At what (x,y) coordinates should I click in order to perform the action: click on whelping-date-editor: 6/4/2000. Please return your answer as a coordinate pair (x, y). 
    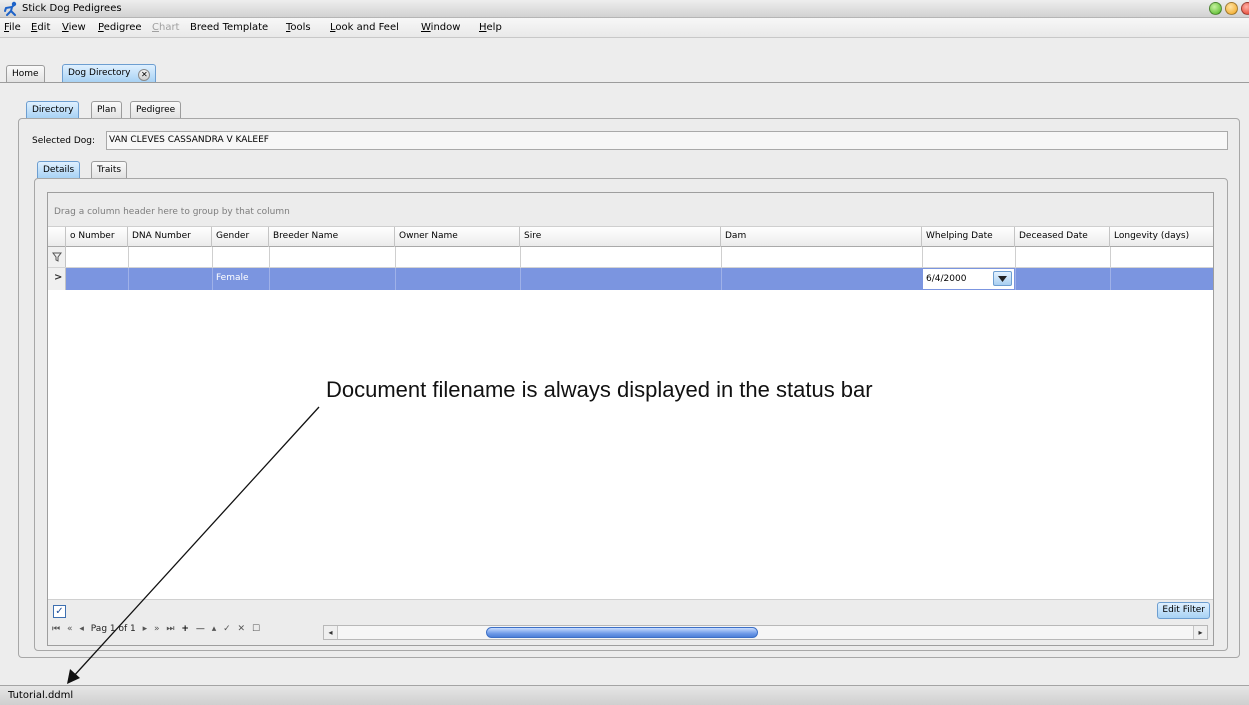
    Looking at the image, I should click on (968, 279).